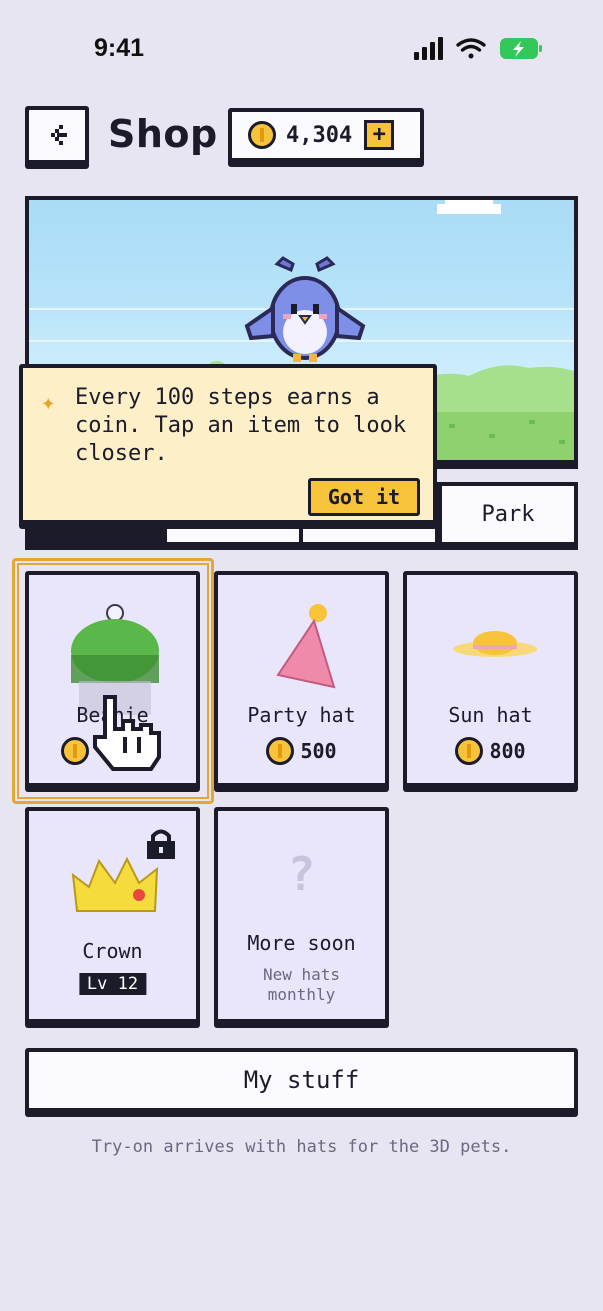 The width and height of the screenshot is (603, 1311). I want to click on item-subtitle: New hats monthly, so click(301, 984).